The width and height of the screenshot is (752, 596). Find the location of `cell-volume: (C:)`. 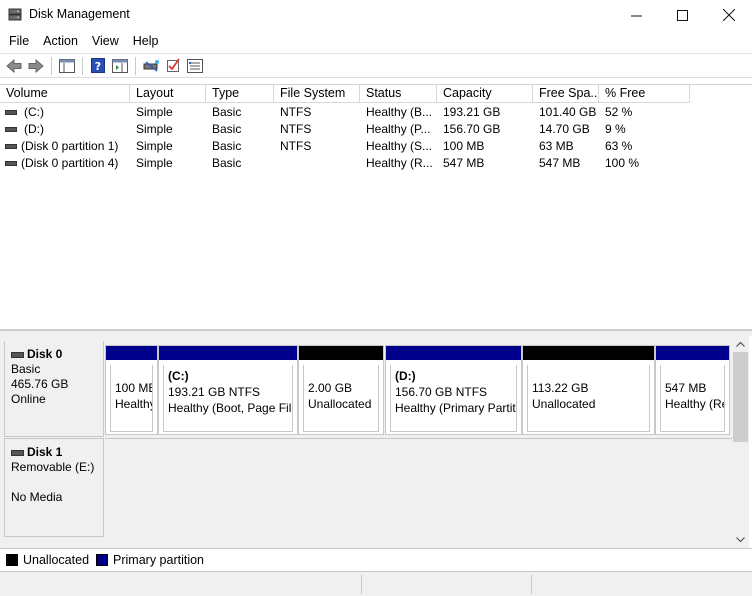

cell-volume: (C:) is located at coordinates (34, 112).